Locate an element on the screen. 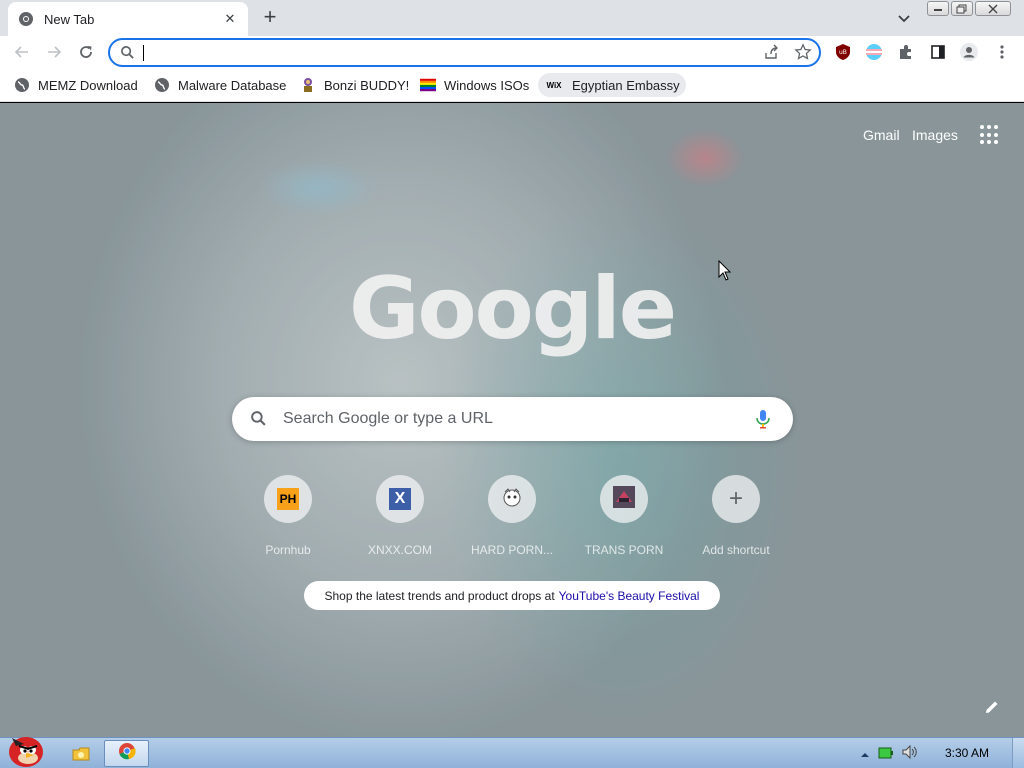  bookmark-egyptian-embassy: WiX Egyptian Embassy is located at coordinates (612, 85).